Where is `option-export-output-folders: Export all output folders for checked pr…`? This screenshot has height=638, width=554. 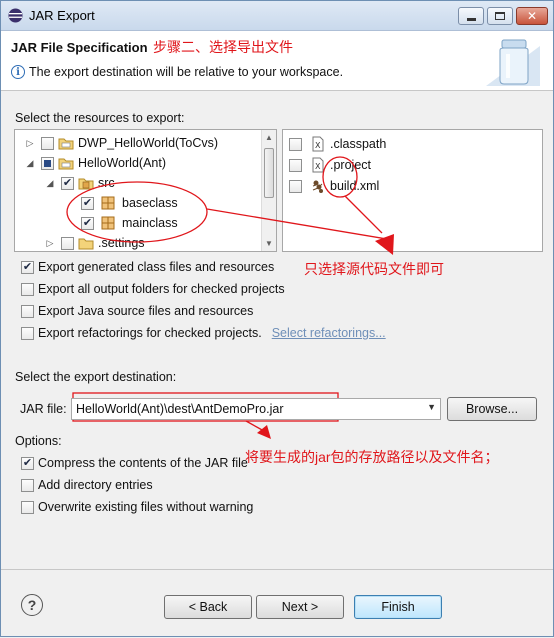
option-export-output-folders: Export all output folders for checked pr… is located at coordinates (153, 289).